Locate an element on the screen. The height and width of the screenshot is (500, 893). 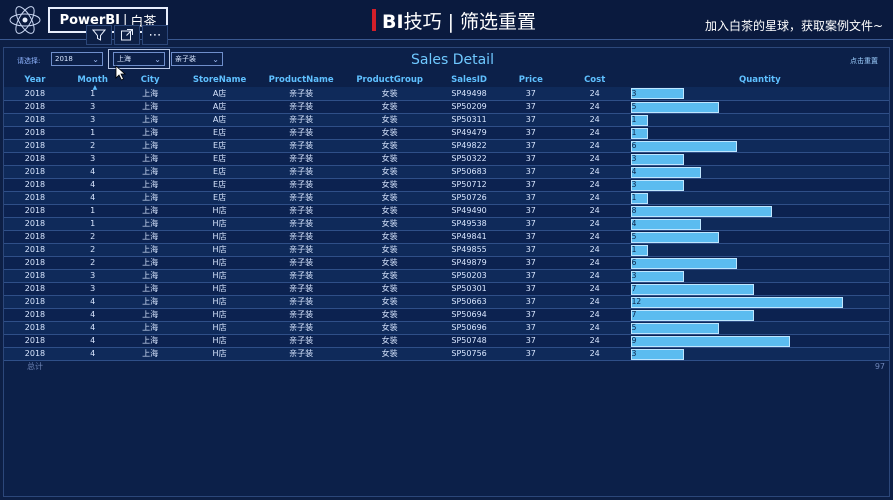
cell-month: 1 is located at coordinates (92, 211).